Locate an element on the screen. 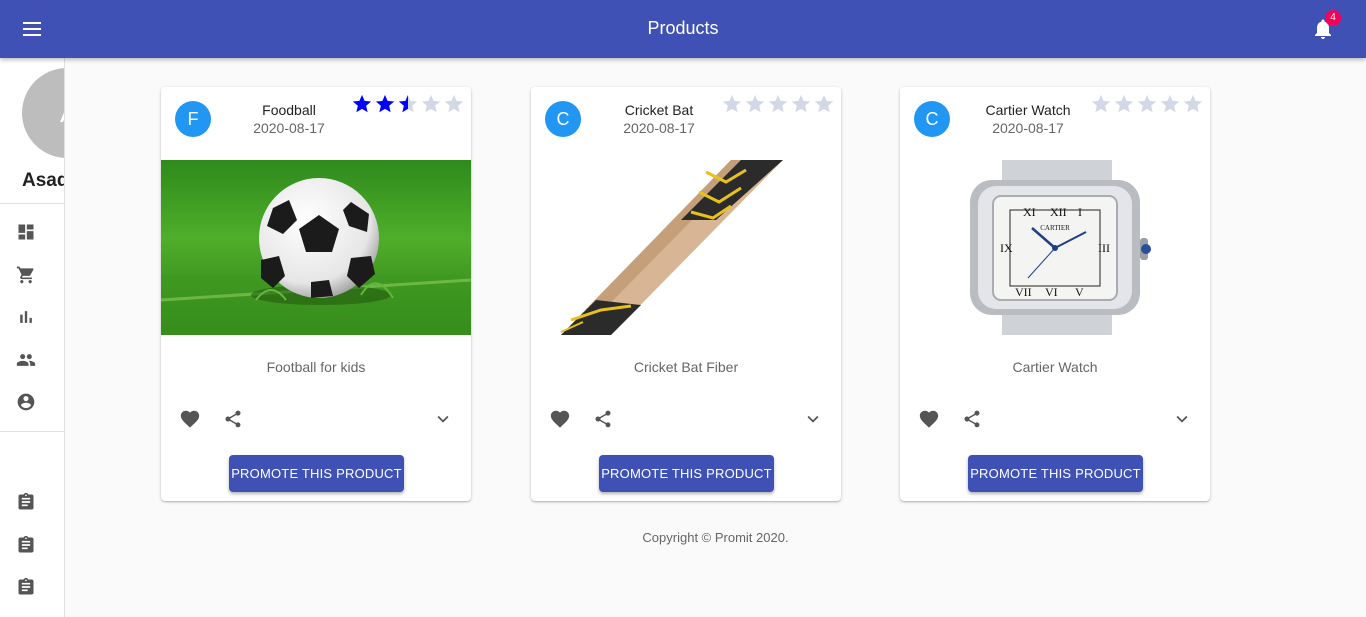 Image resolution: width=1366 pixels, height=617 pixels. bar-chart-icon is located at coordinates (26, 317).